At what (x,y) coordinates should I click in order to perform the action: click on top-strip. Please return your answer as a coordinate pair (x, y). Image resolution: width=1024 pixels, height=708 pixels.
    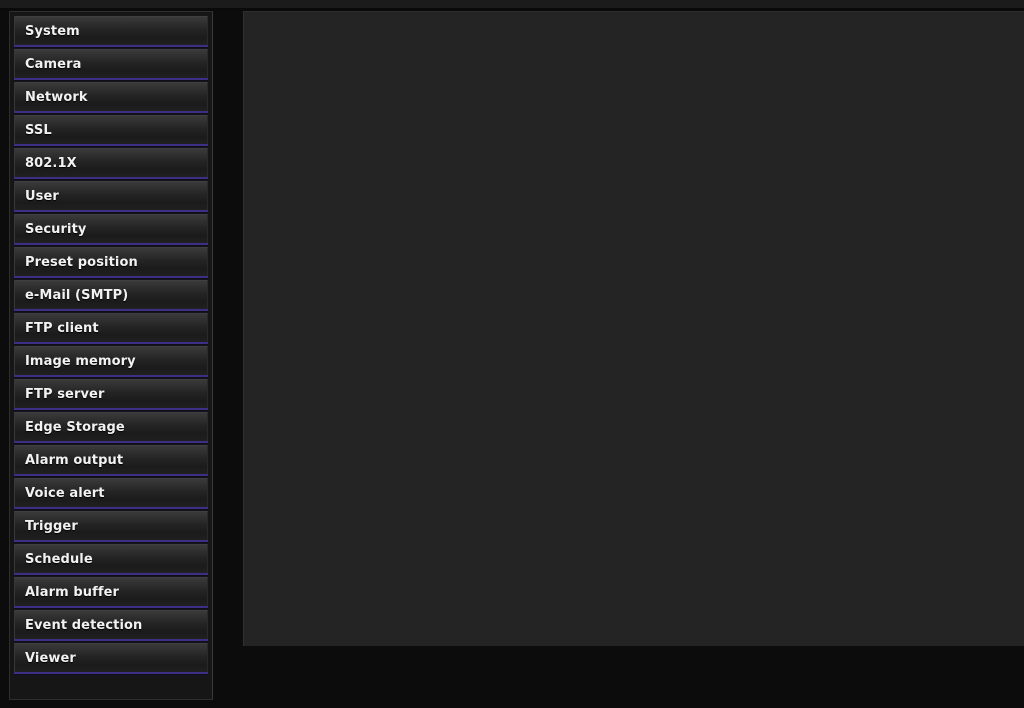
    Looking at the image, I should click on (512, 4).